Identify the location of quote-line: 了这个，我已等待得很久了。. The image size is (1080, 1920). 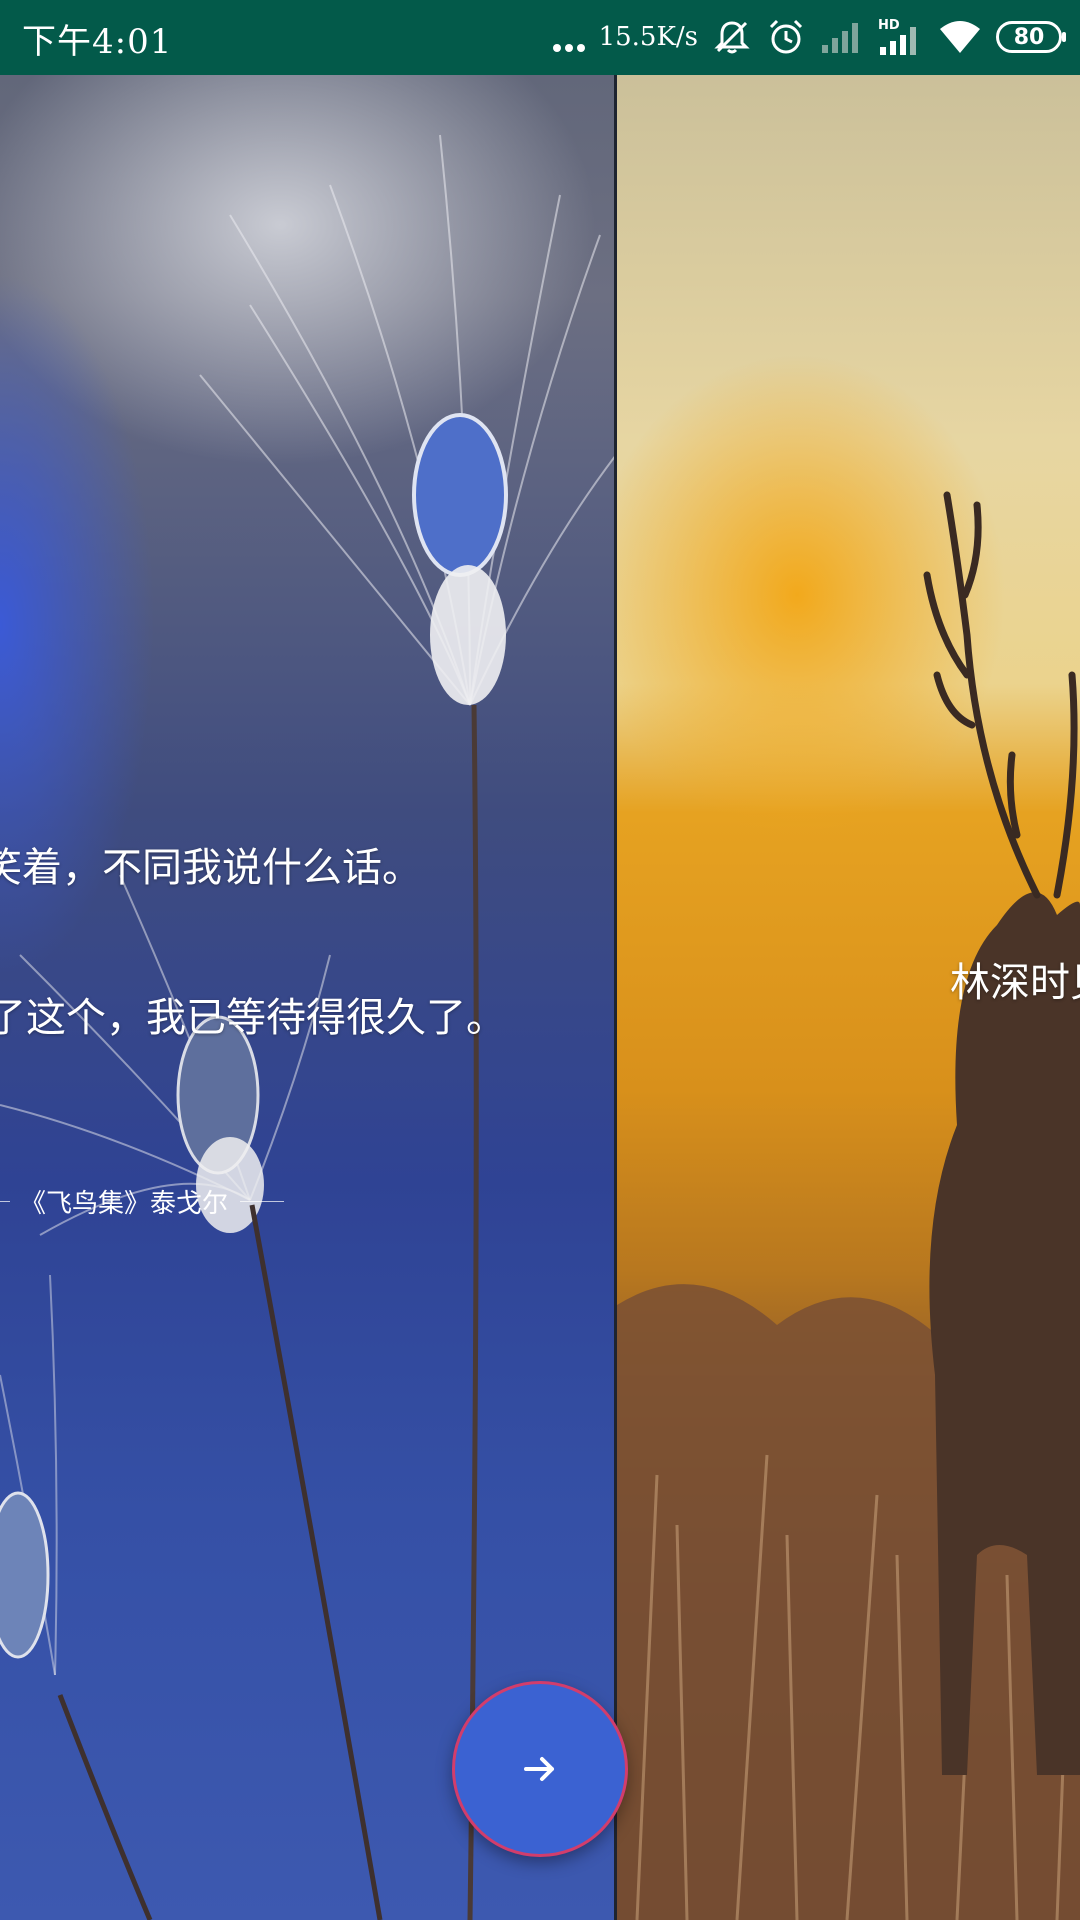
(253, 1018).